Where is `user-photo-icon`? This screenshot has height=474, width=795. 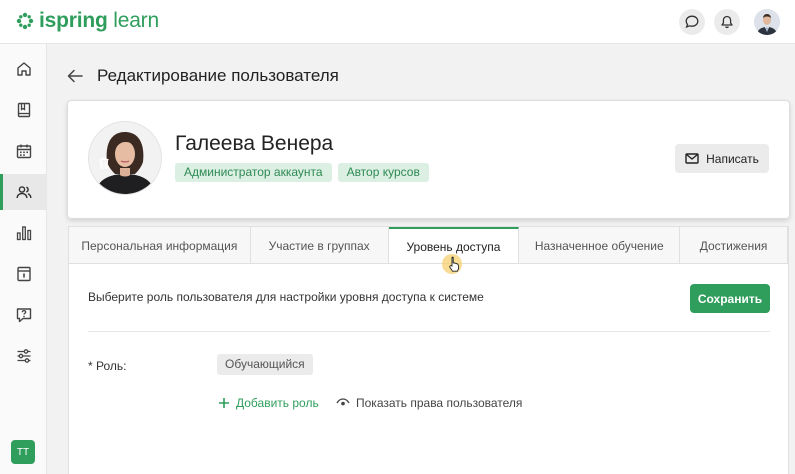
user-photo-icon is located at coordinates (767, 22).